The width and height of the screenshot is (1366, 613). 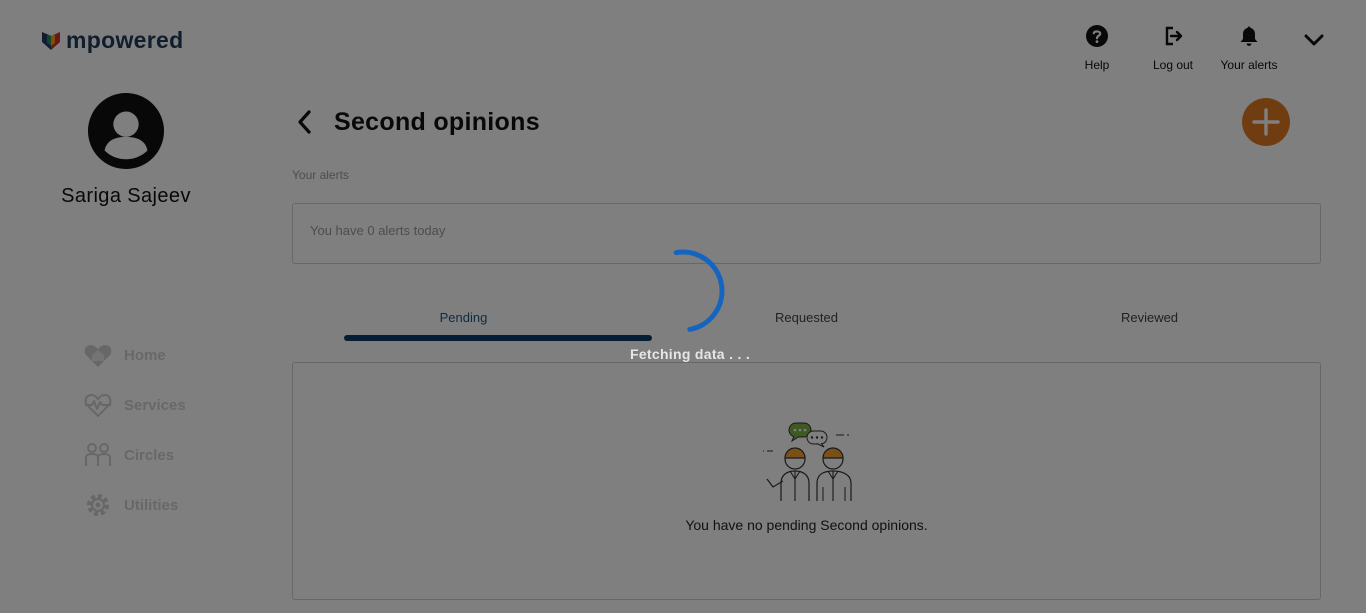 I want to click on loading-text: Fetching data . . ., so click(x=690, y=354).